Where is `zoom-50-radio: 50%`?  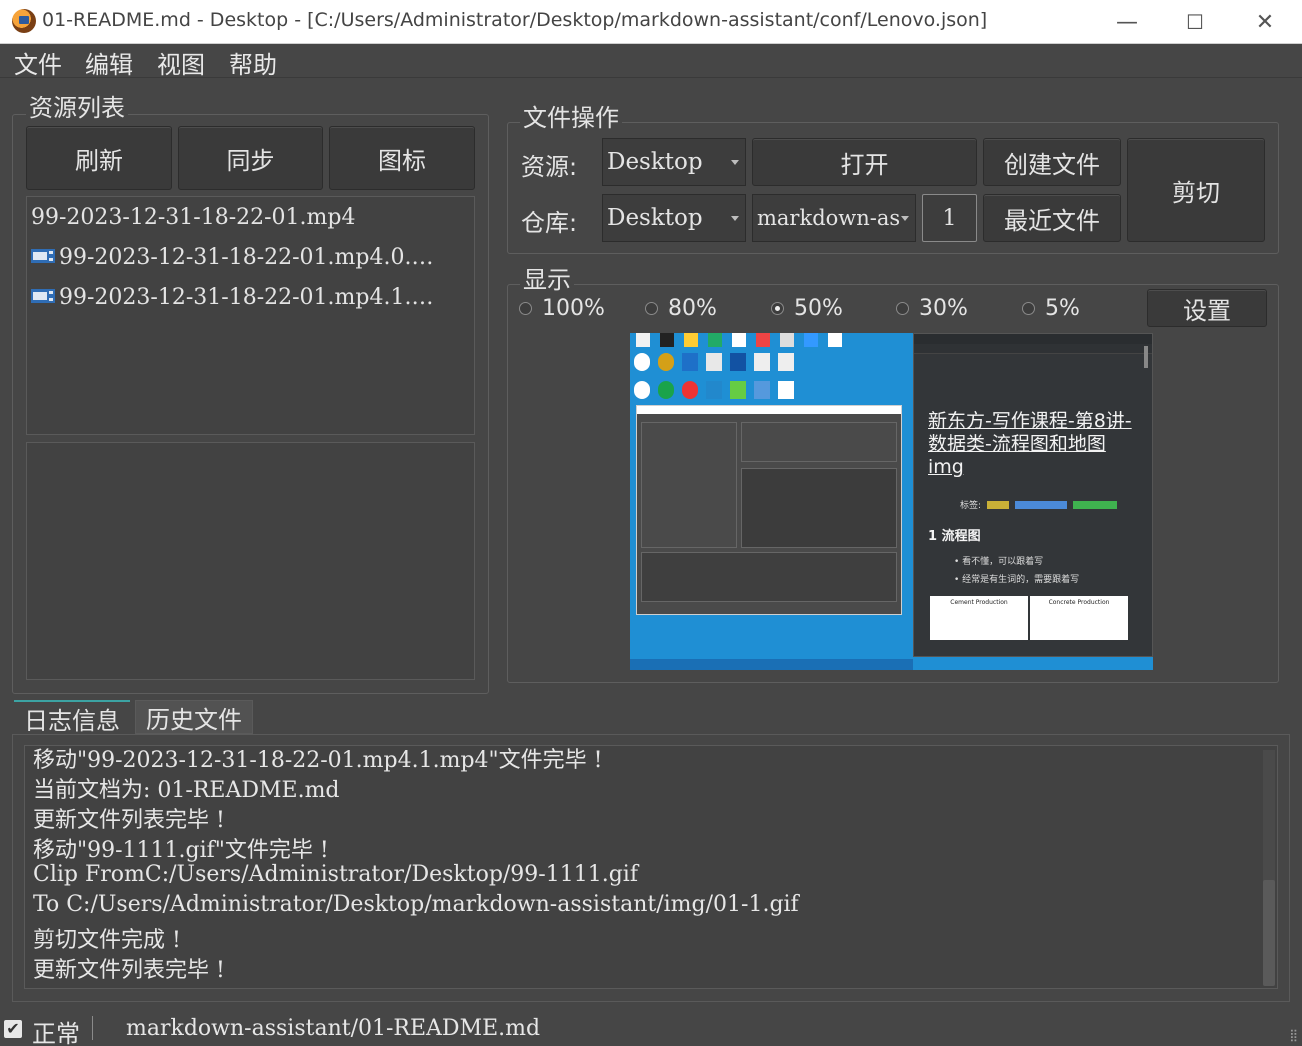 zoom-50-radio: 50% is located at coordinates (807, 308).